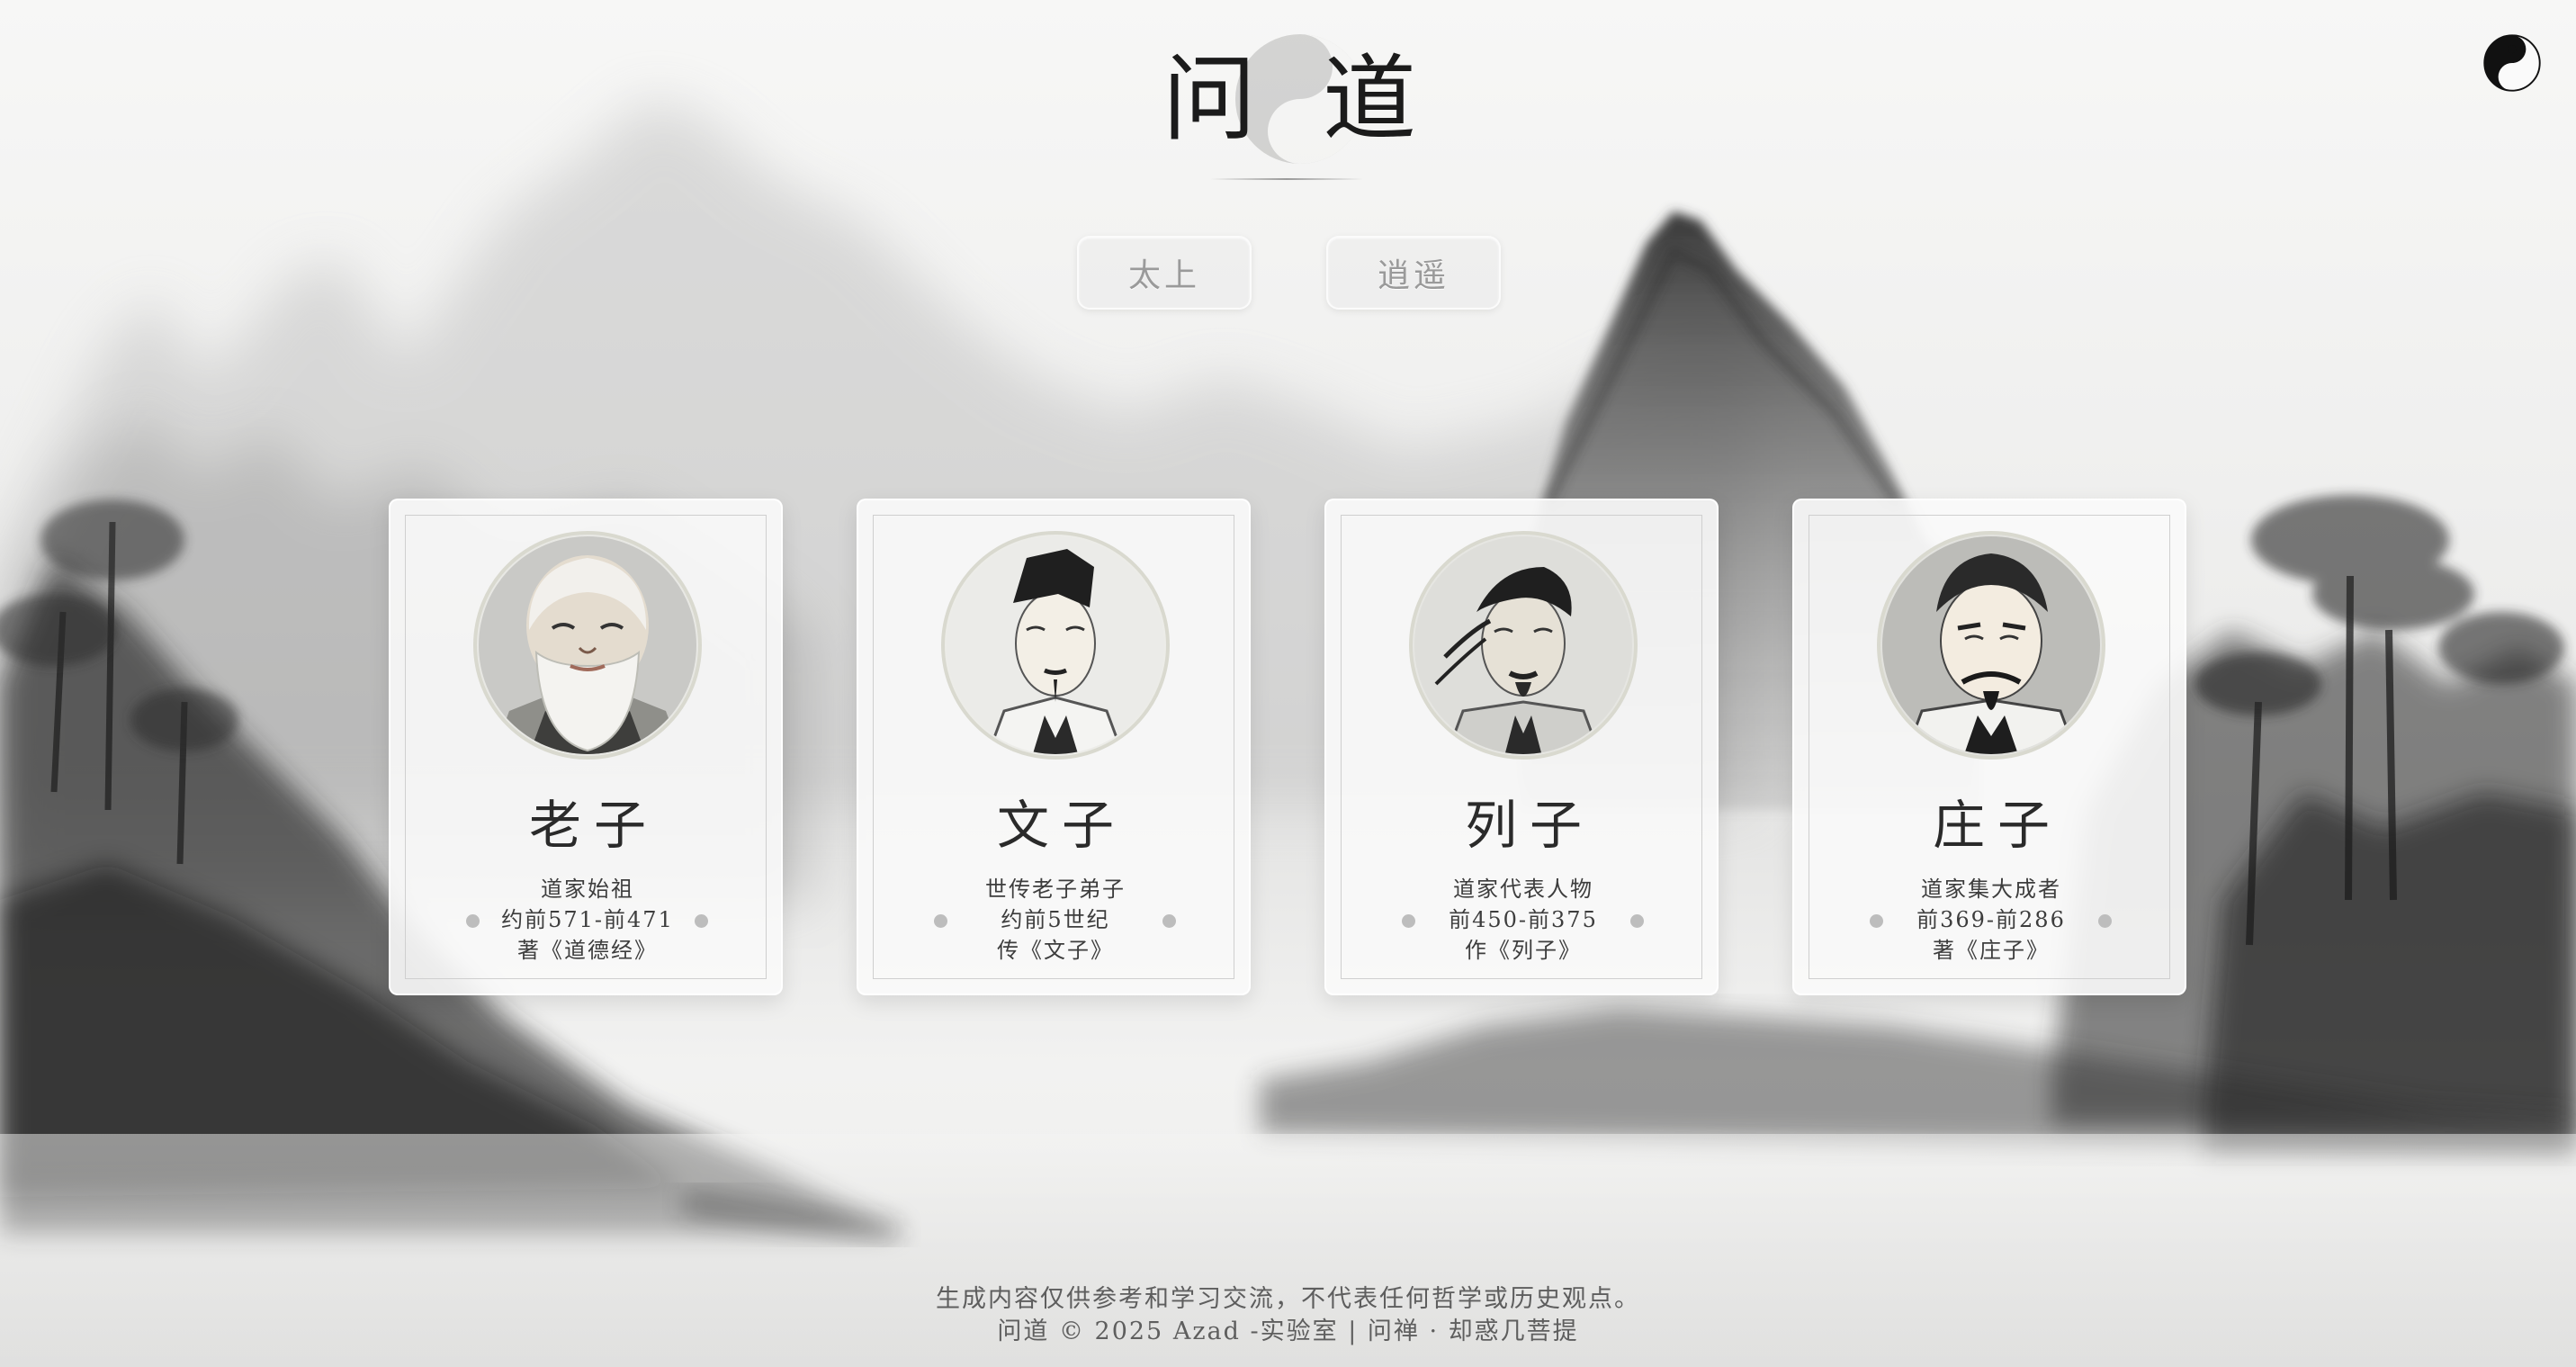 Image resolution: width=2576 pixels, height=1367 pixels. Describe the element at coordinates (1061, 825) in the screenshot. I see `sage-name: 文子` at that location.